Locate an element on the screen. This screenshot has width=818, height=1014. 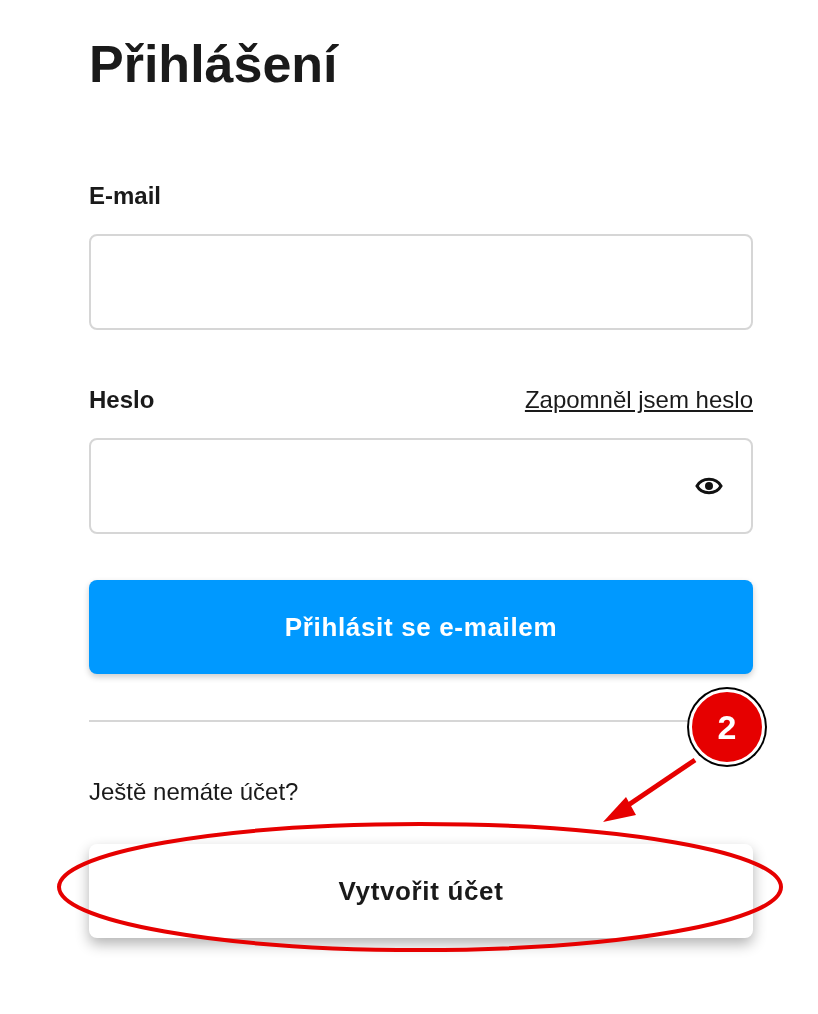
signup-prompt: Ještě nemáte účet? is located at coordinates (194, 792).